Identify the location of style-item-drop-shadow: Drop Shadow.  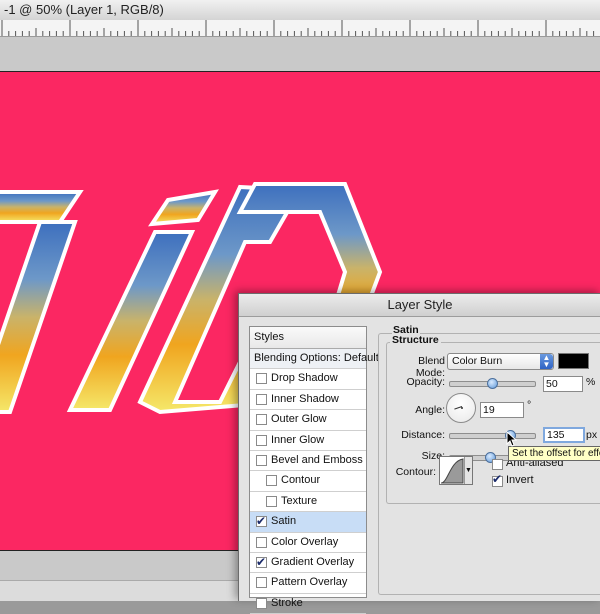
(308, 379).